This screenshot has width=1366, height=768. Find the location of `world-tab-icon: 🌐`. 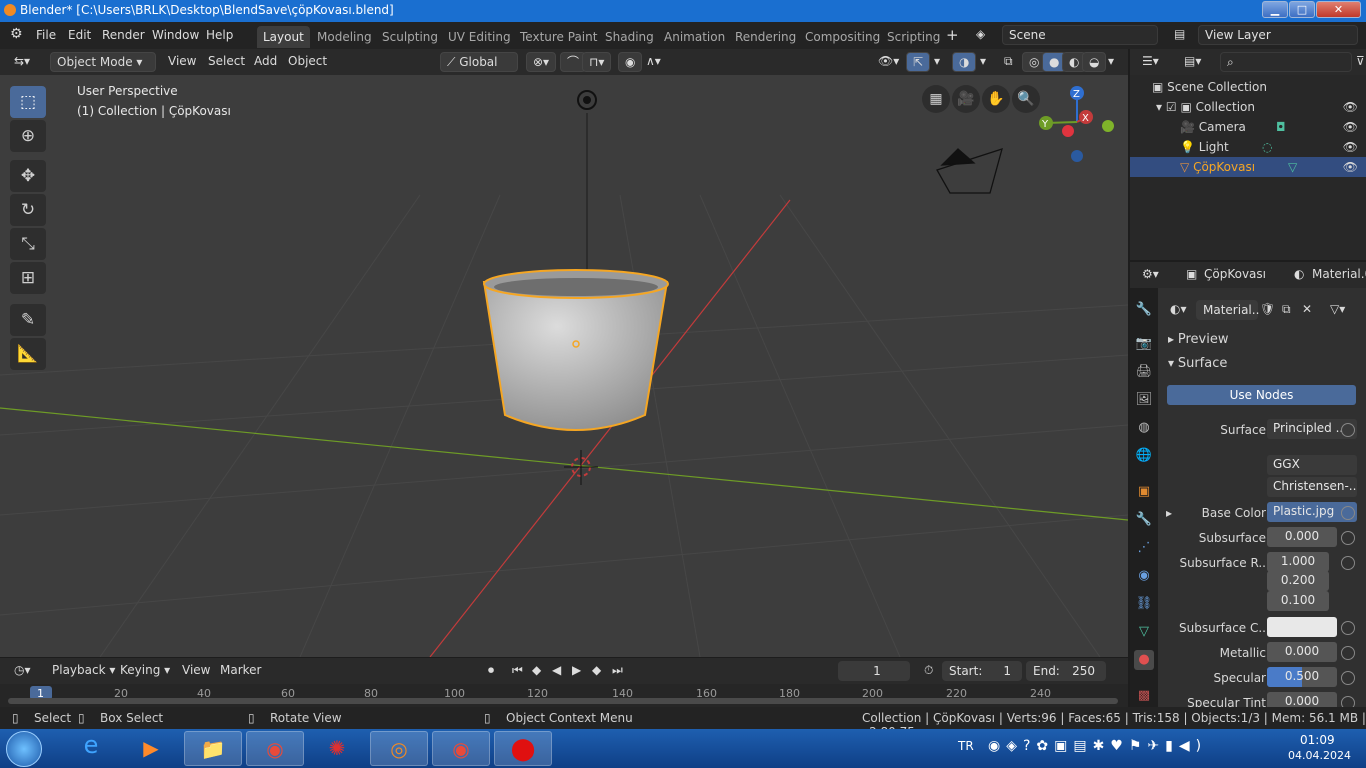

world-tab-icon: 🌐 is located at coordinates (1144, 456).